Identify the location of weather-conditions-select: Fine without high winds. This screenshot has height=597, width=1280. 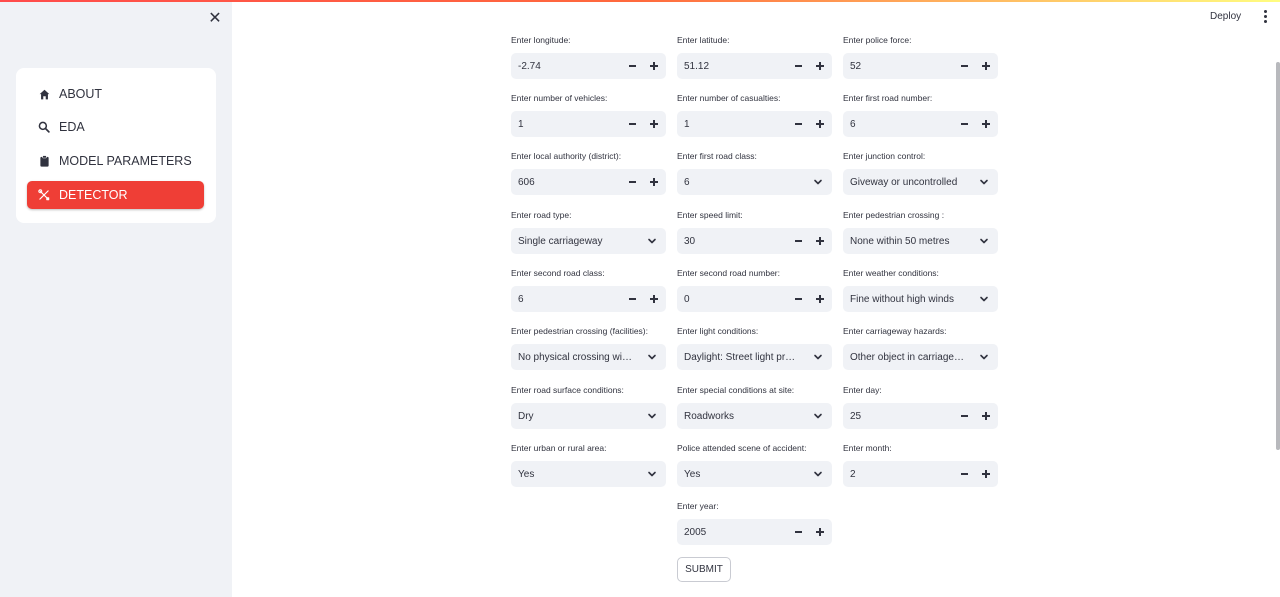
(920, 299).